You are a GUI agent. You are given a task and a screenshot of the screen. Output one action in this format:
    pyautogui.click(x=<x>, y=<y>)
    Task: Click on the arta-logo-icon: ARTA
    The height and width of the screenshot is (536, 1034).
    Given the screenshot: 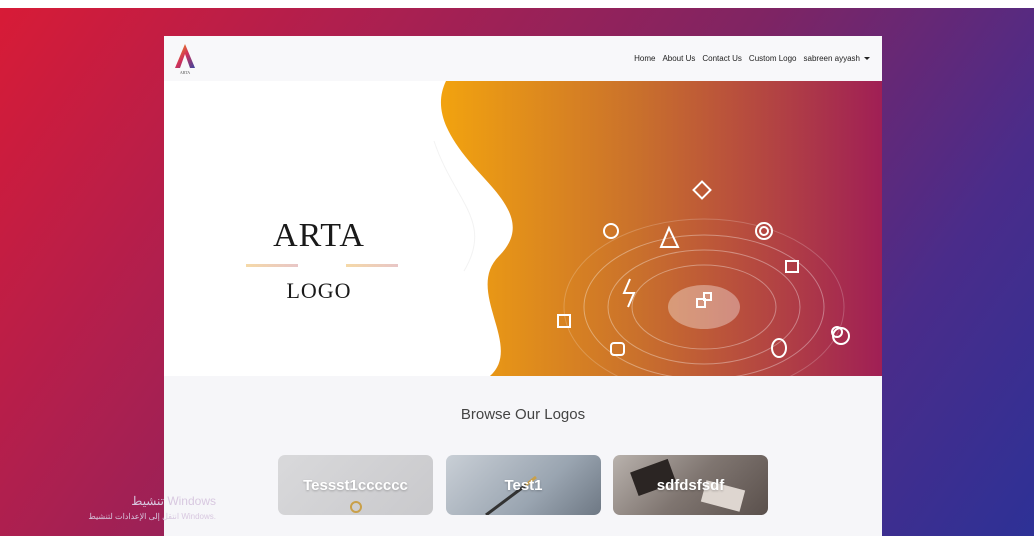 What is the action you would take?
    pyautogui.click(x=185, y=59)
    